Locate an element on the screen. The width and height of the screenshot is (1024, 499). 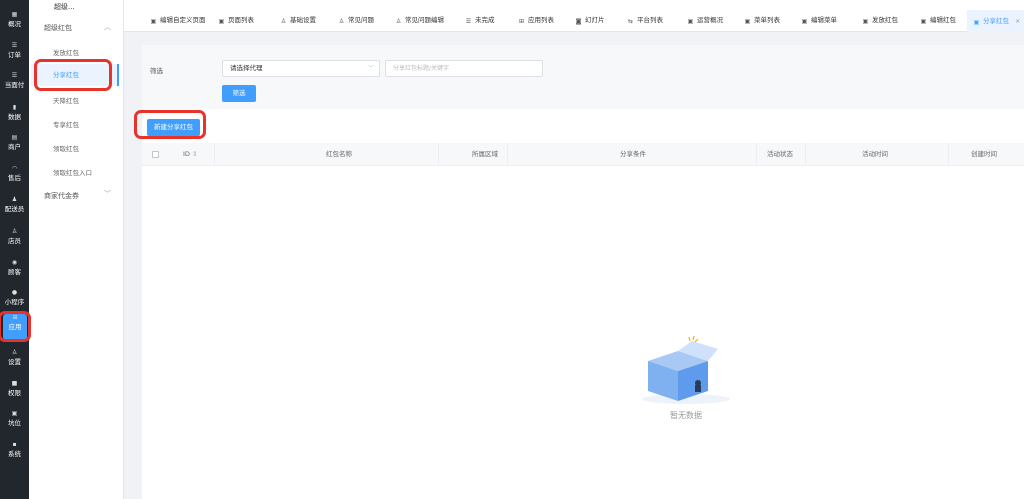
tab-label: 常见问题 is located at coordinates (361, 20).